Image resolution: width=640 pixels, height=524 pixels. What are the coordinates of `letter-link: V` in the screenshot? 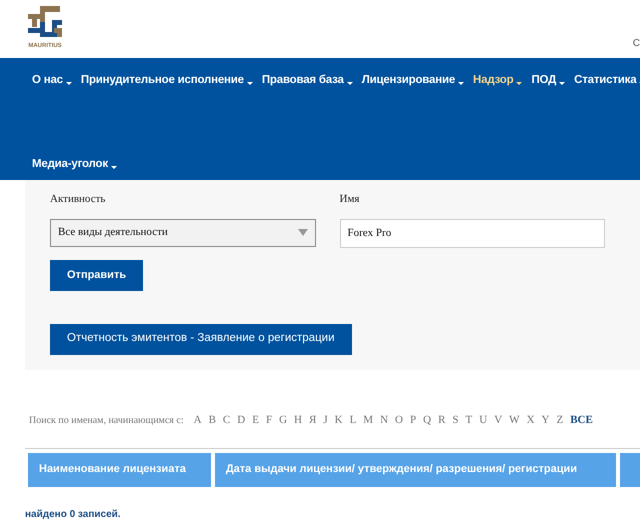 It's located at (498, 420).